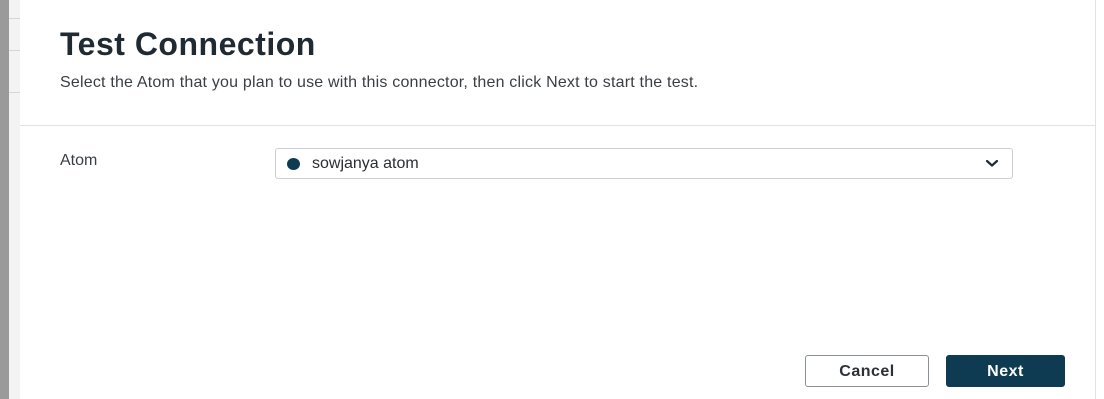  Describe the element at coordinates (365, 163) in the screenshot. I see `atom-select-value: sowjanya atom` at that location.